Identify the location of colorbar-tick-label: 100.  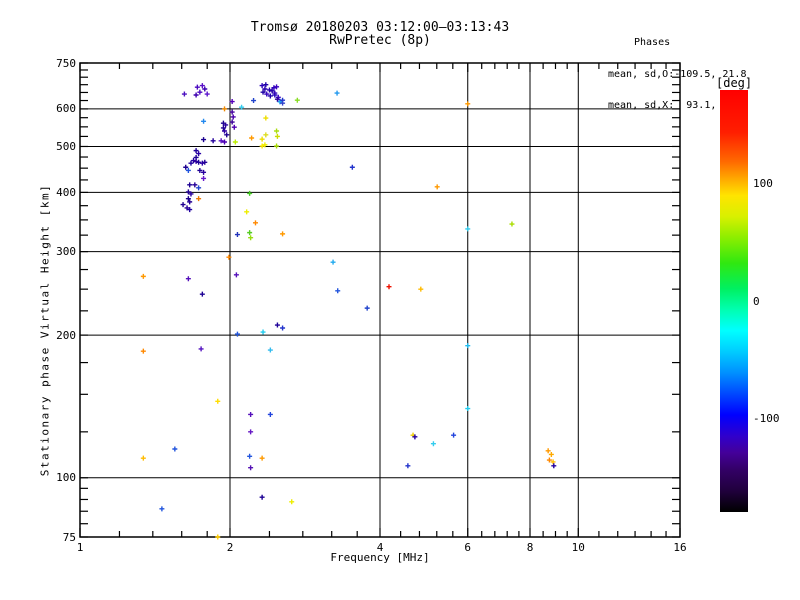
(763, 184).